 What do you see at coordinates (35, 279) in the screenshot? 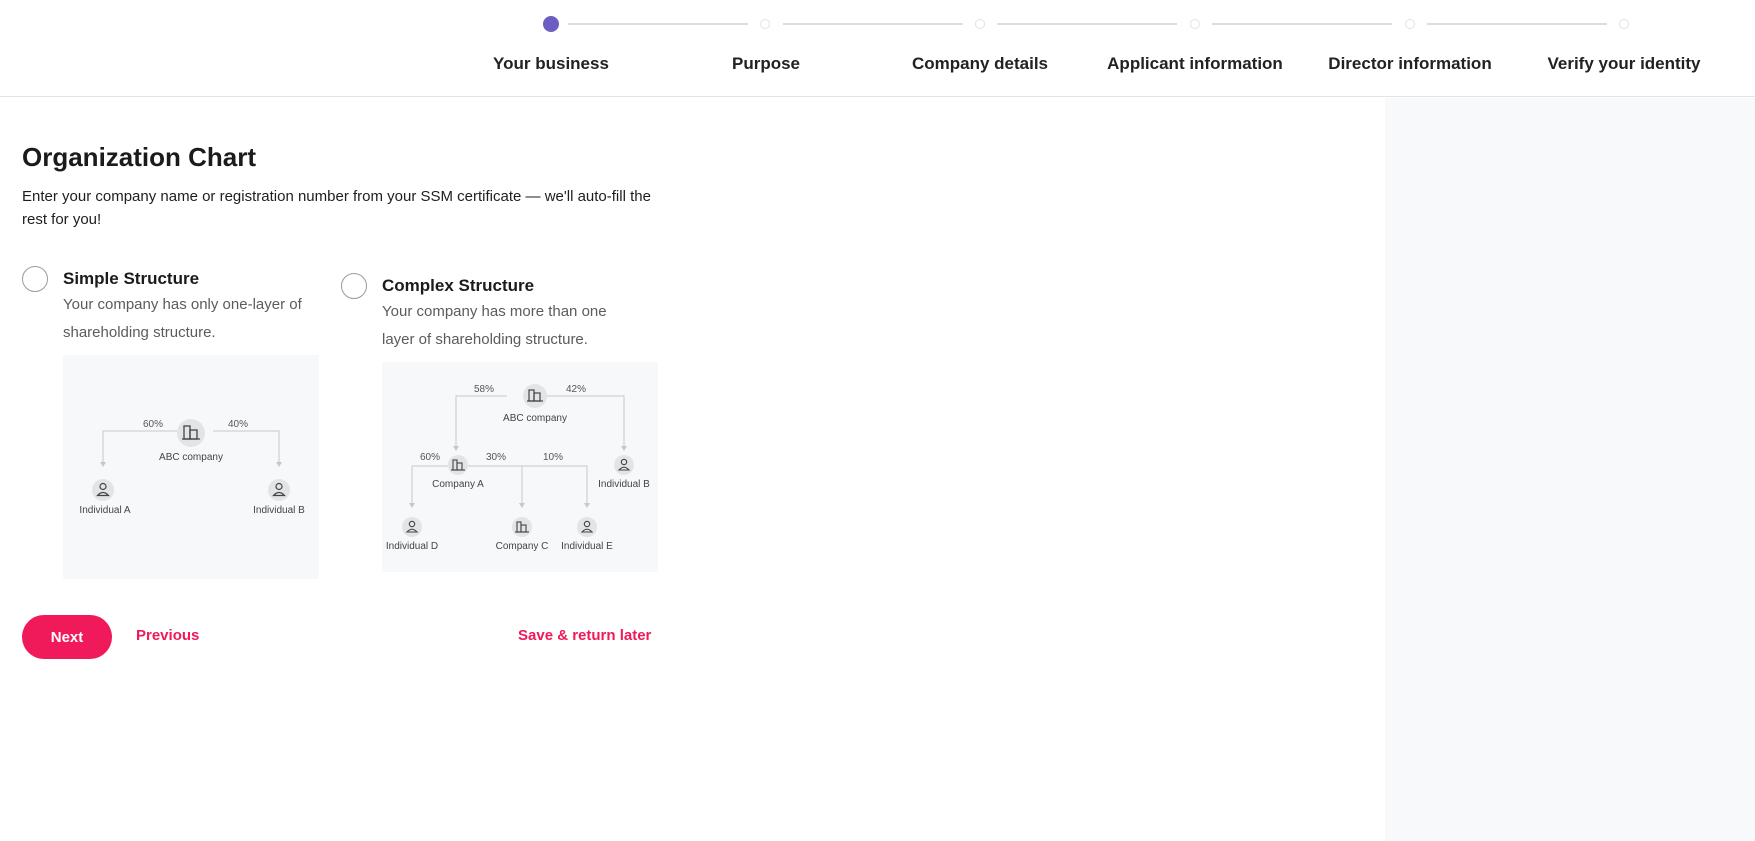
I see `simple-structure-radio` at bounding box center [35, 279].